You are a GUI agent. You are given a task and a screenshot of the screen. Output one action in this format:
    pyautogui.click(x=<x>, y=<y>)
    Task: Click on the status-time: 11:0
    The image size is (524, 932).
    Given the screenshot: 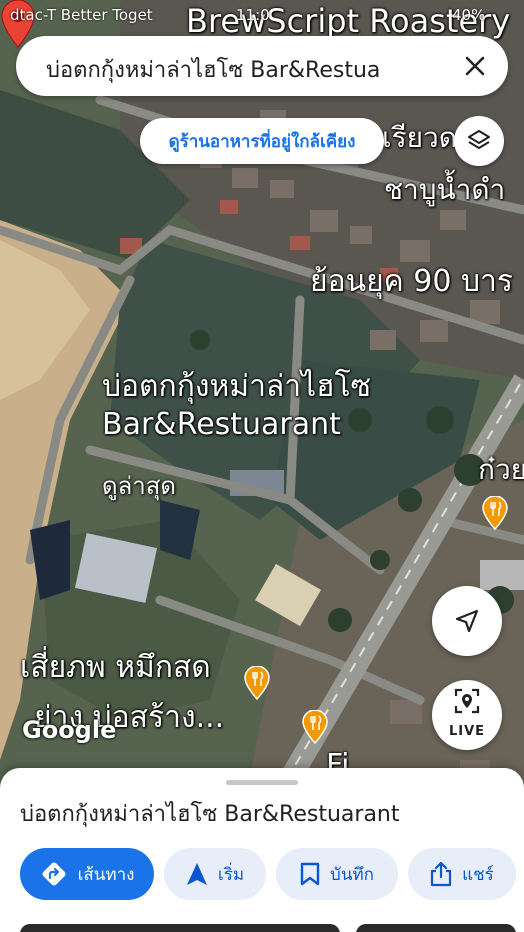 What is the action you would take?
    pyautogui.click(x=253, y=15)
    